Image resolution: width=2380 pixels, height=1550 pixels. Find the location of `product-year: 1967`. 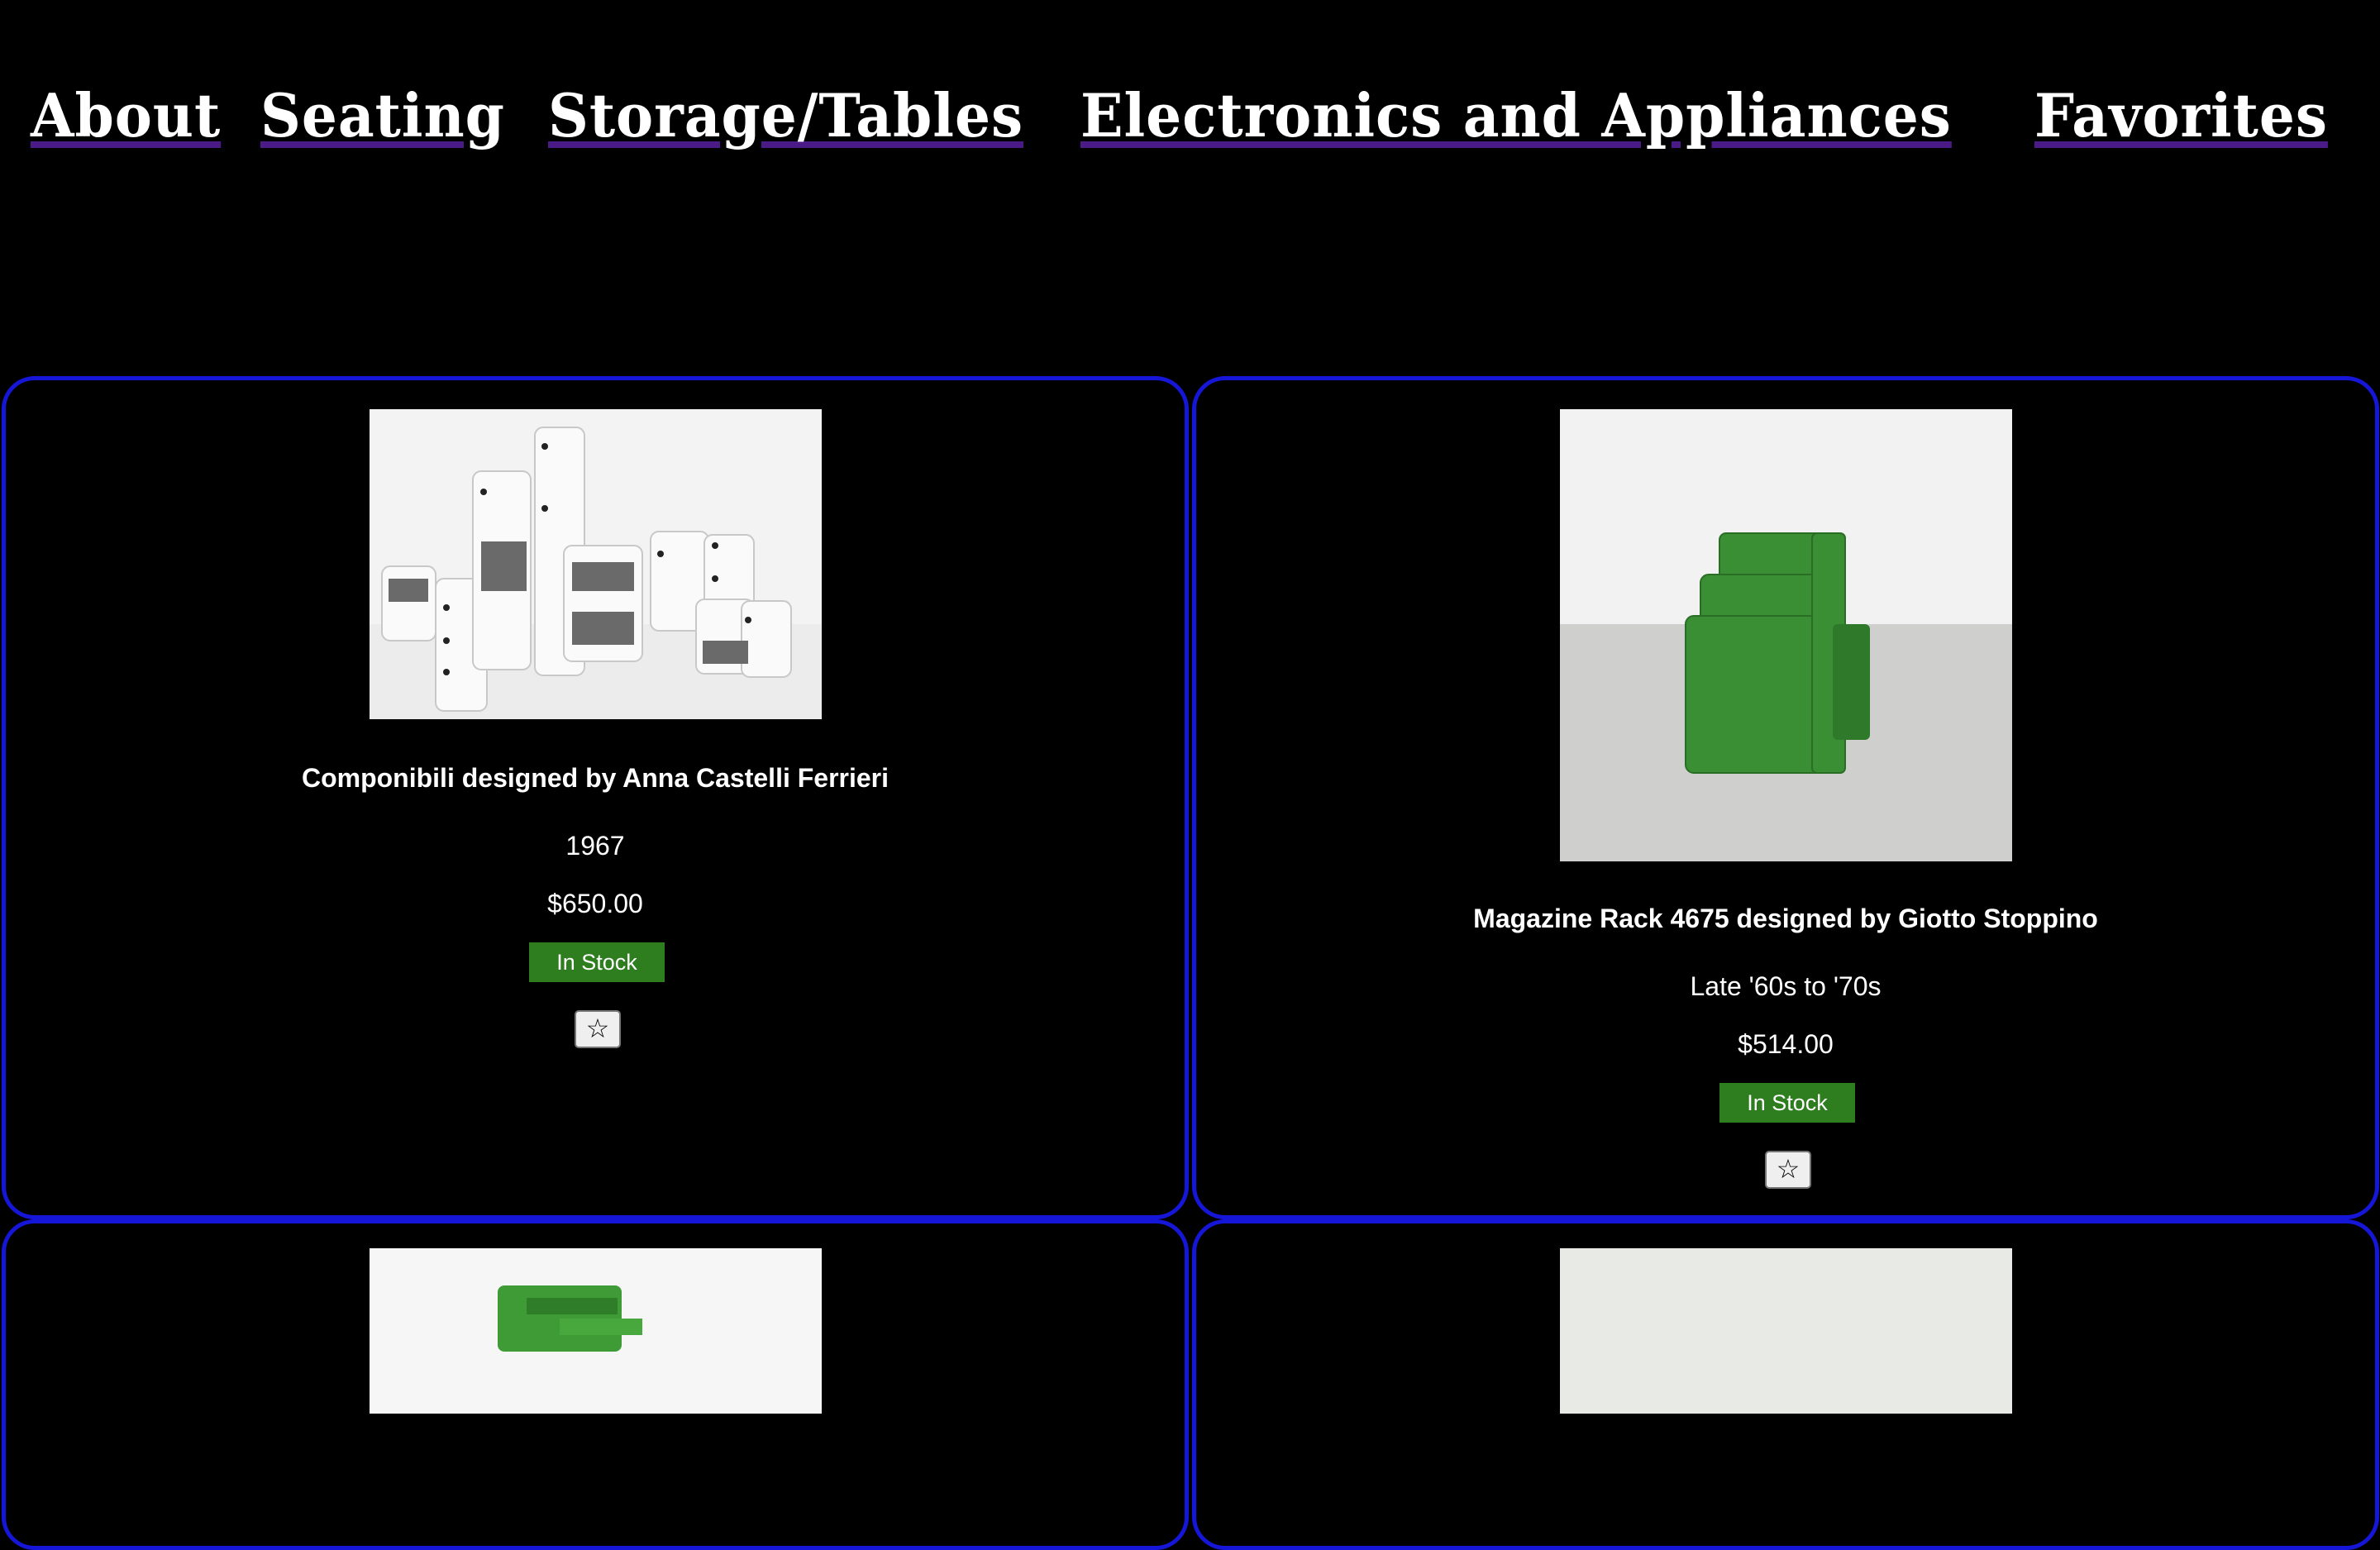

product-year: 1967 is located at coordinates (595, 846).